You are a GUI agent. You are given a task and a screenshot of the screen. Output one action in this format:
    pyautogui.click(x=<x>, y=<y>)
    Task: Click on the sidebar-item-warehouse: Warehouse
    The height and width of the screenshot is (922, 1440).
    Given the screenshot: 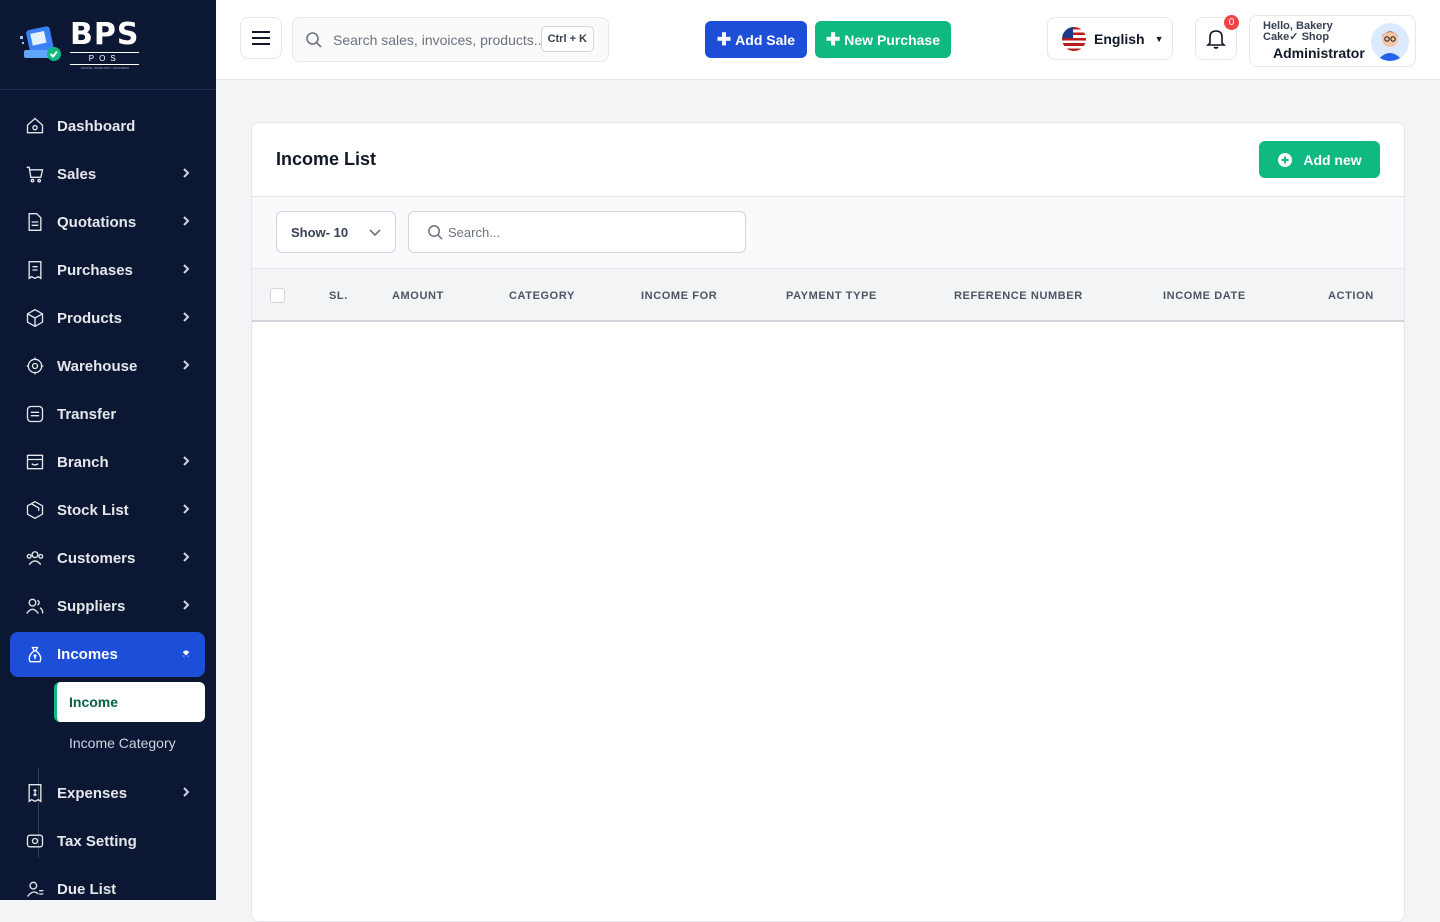 What is the action you would take?
    pyautogui.click(x=107, y=366)
    